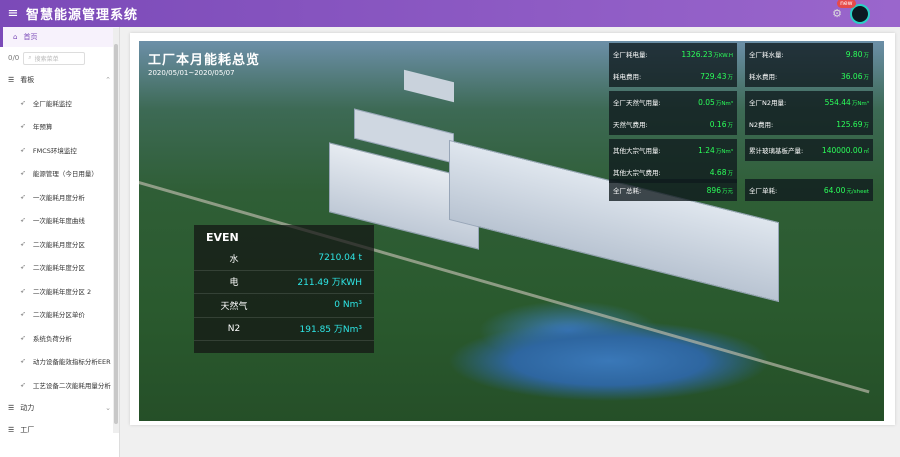 This screenshot has height=457, width=900. Describe the element at coordinates (59, 37) in the screenshot. I see `sidebar-item-home: ⌂ 首页` at that location.